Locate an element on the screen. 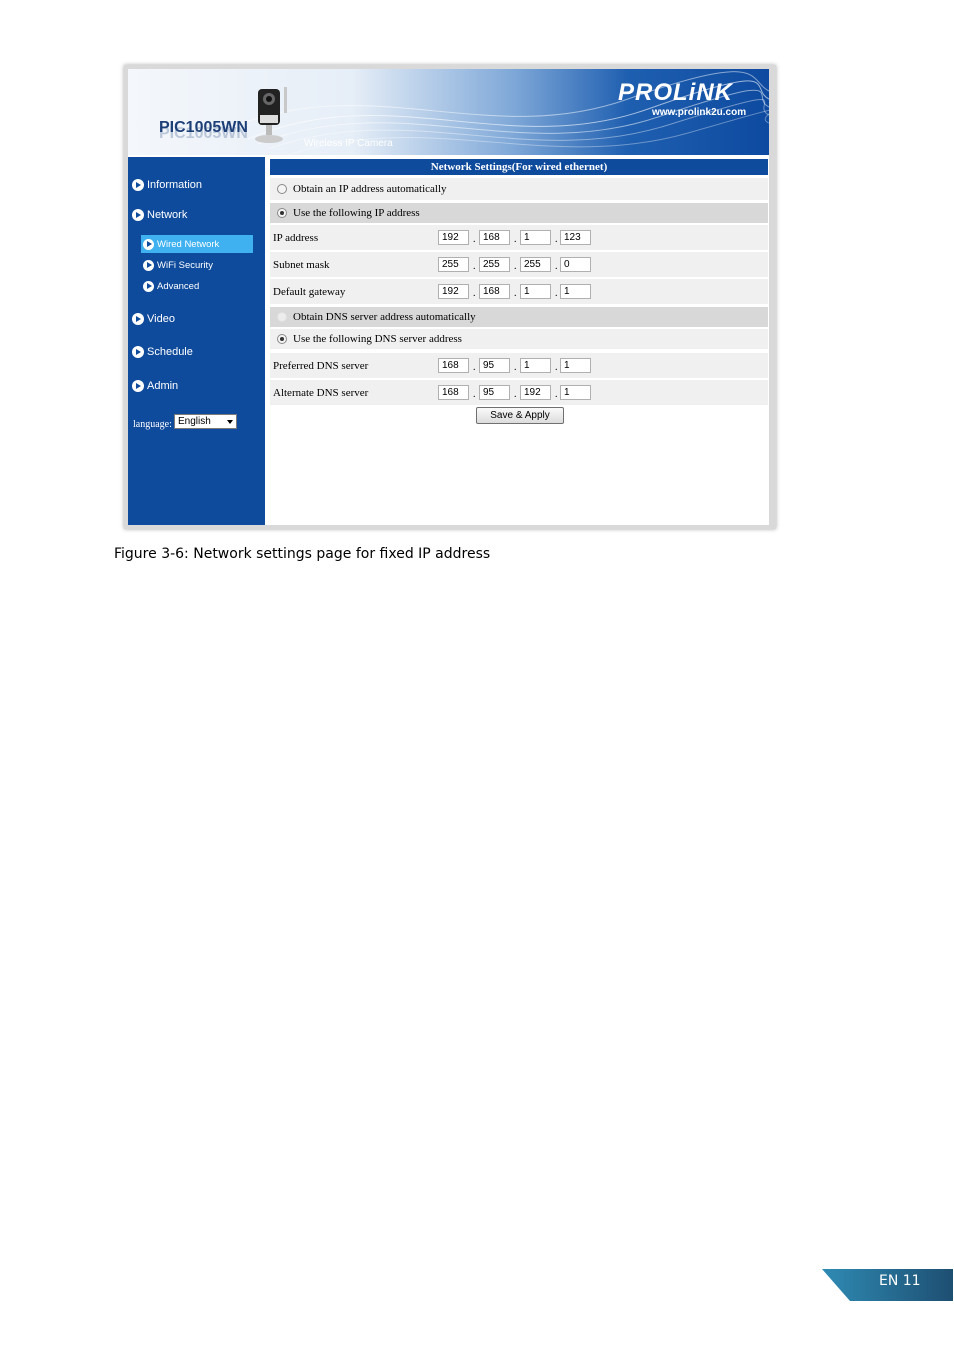  default-gateway-octet-1: 192 is located at coordinates (453, 291).